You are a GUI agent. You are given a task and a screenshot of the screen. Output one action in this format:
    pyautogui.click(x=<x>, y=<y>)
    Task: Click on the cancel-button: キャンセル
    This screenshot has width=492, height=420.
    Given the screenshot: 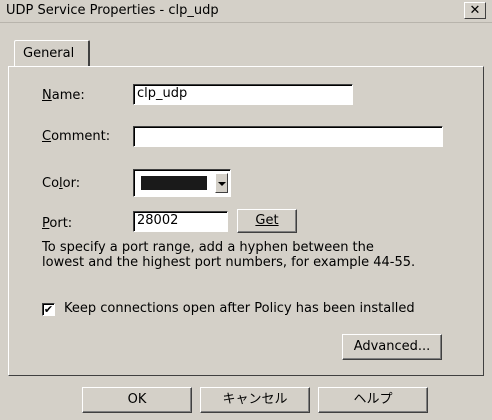 What is the action you would take?
    pyautogui.click(x=255, y=400)
    